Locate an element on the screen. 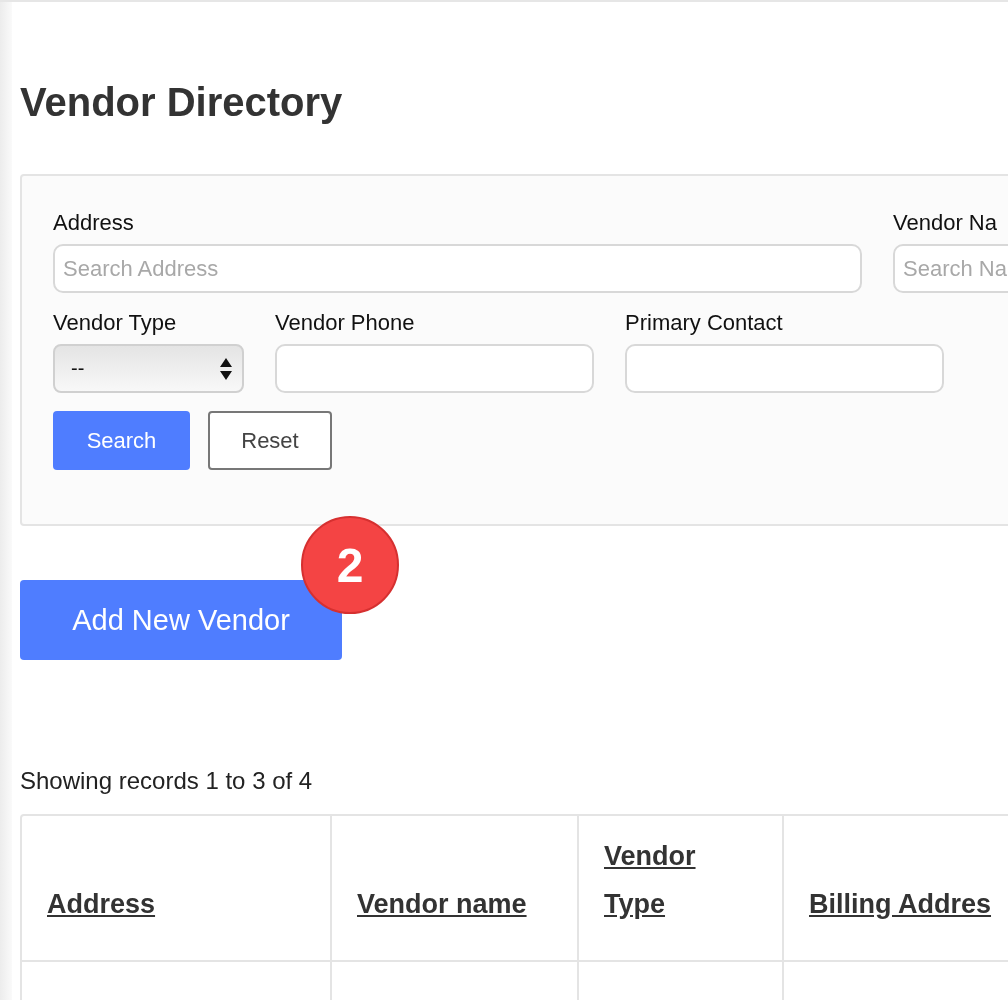 This screenshot has width=1008, height=1000. search-field: Search Na is located at coordinates (950, 268).